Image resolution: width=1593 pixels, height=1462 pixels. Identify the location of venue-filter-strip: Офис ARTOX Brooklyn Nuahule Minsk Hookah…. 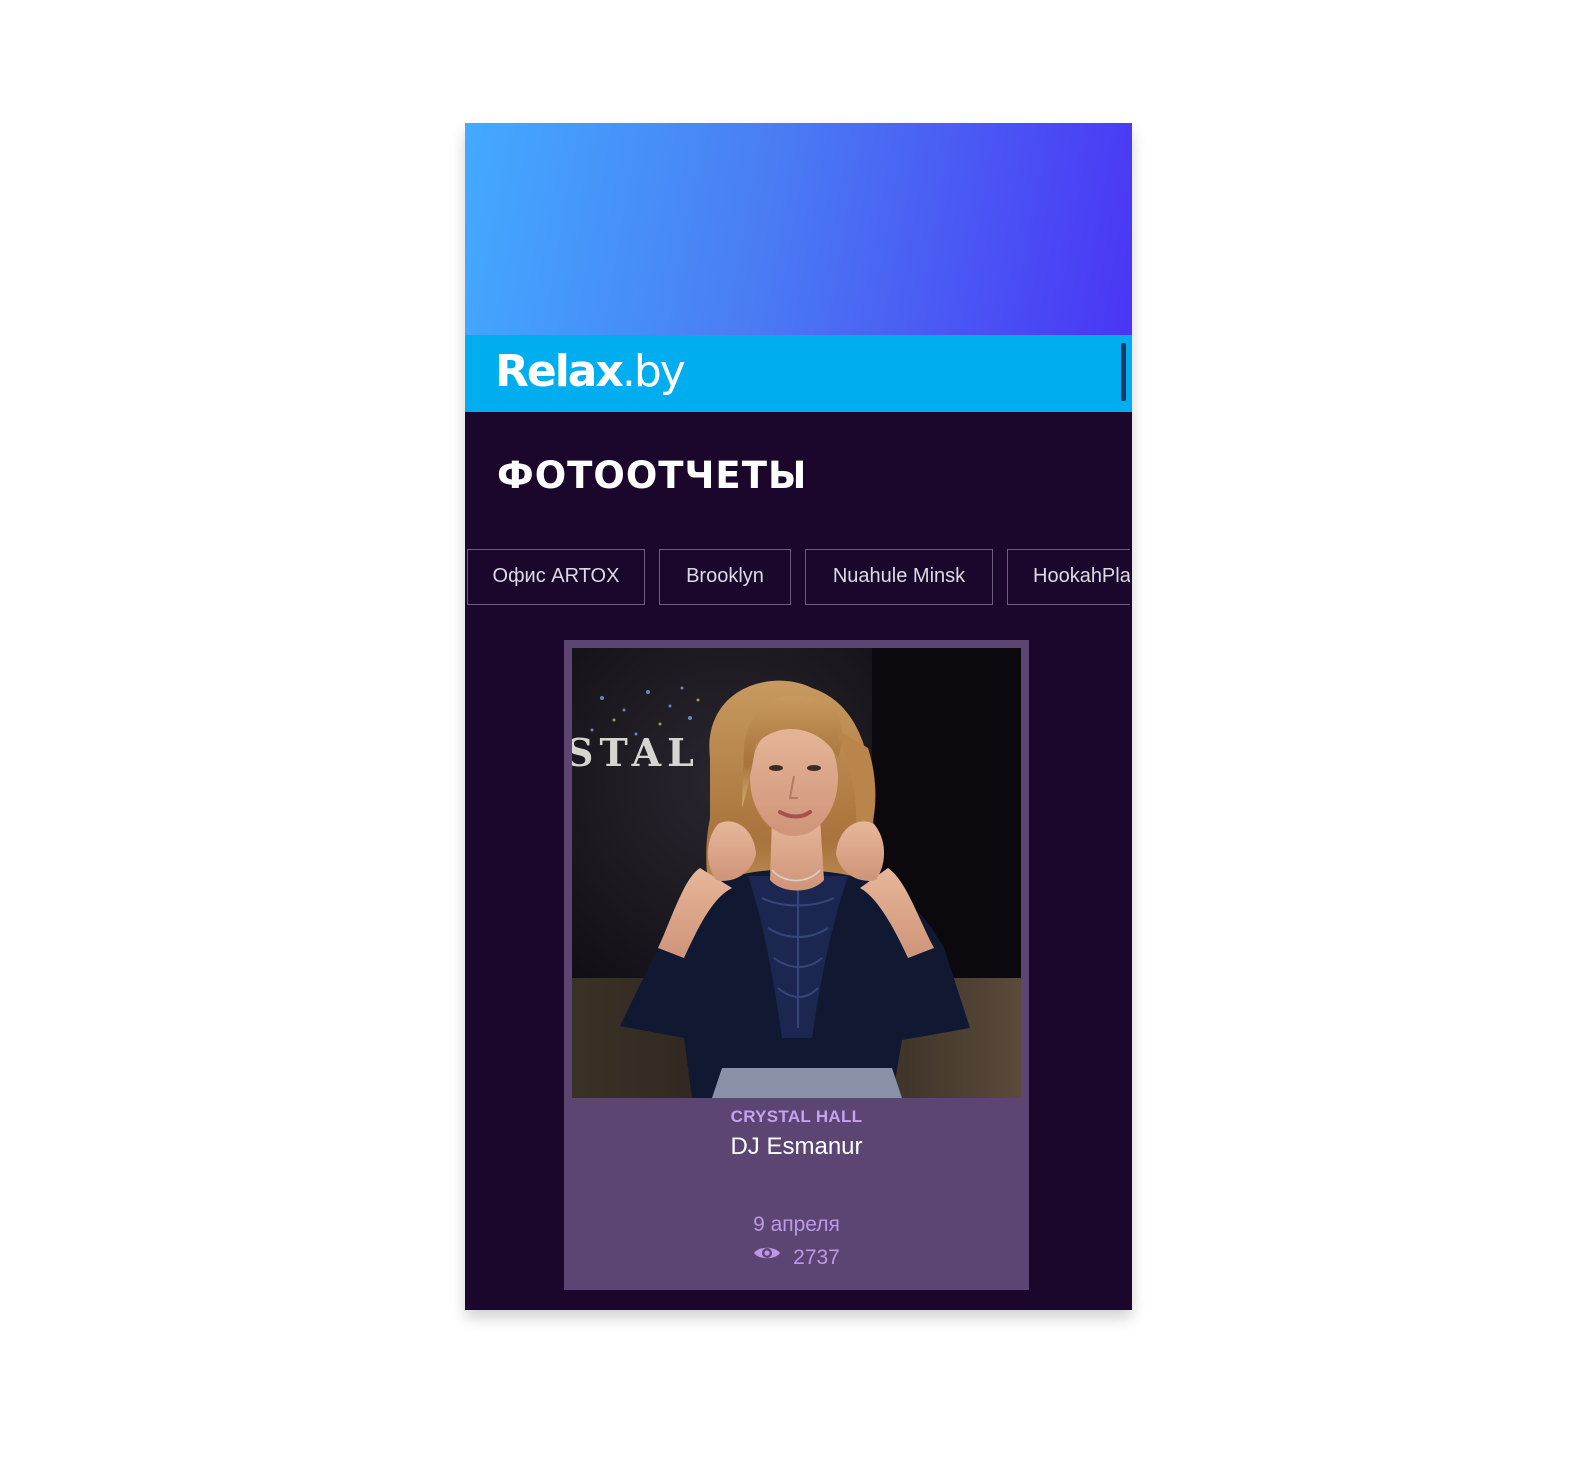
(798, 579).